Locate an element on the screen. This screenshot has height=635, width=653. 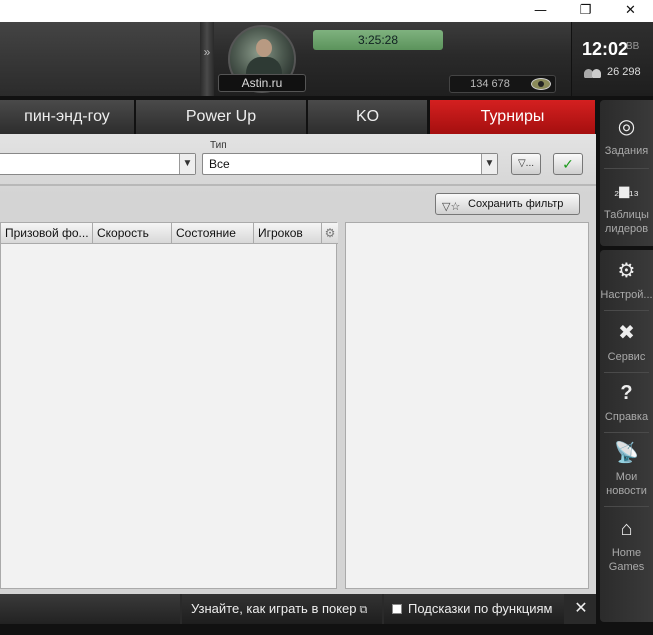
window-titlebar: — ❐ ✕ is located at coordinates (326, 11).